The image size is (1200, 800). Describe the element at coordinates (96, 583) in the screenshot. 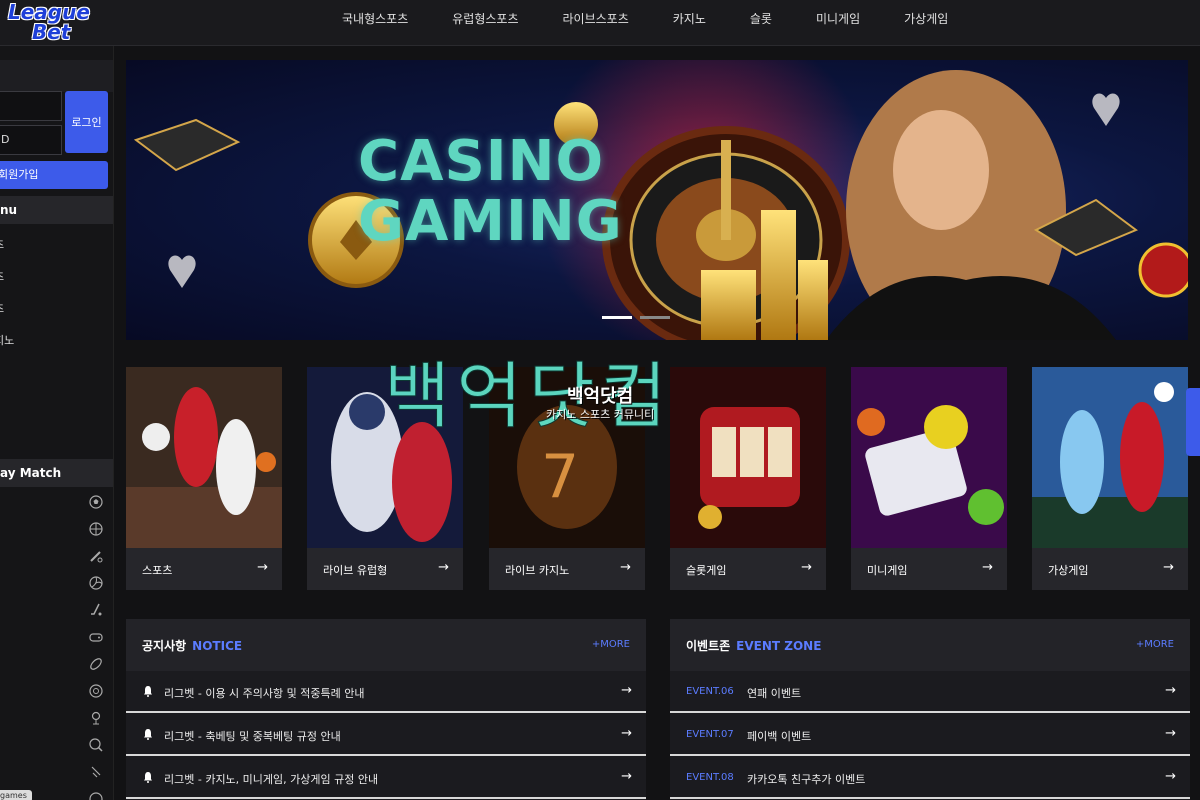

I see `volleyball-icon` at that location.